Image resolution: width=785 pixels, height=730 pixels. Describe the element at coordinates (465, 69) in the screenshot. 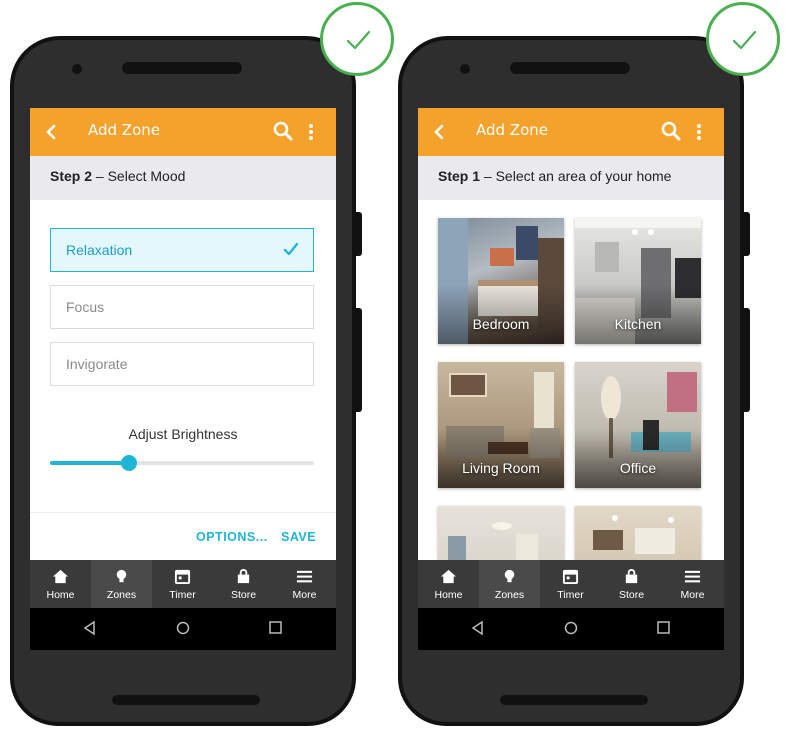

I see `front-camera` at that location.